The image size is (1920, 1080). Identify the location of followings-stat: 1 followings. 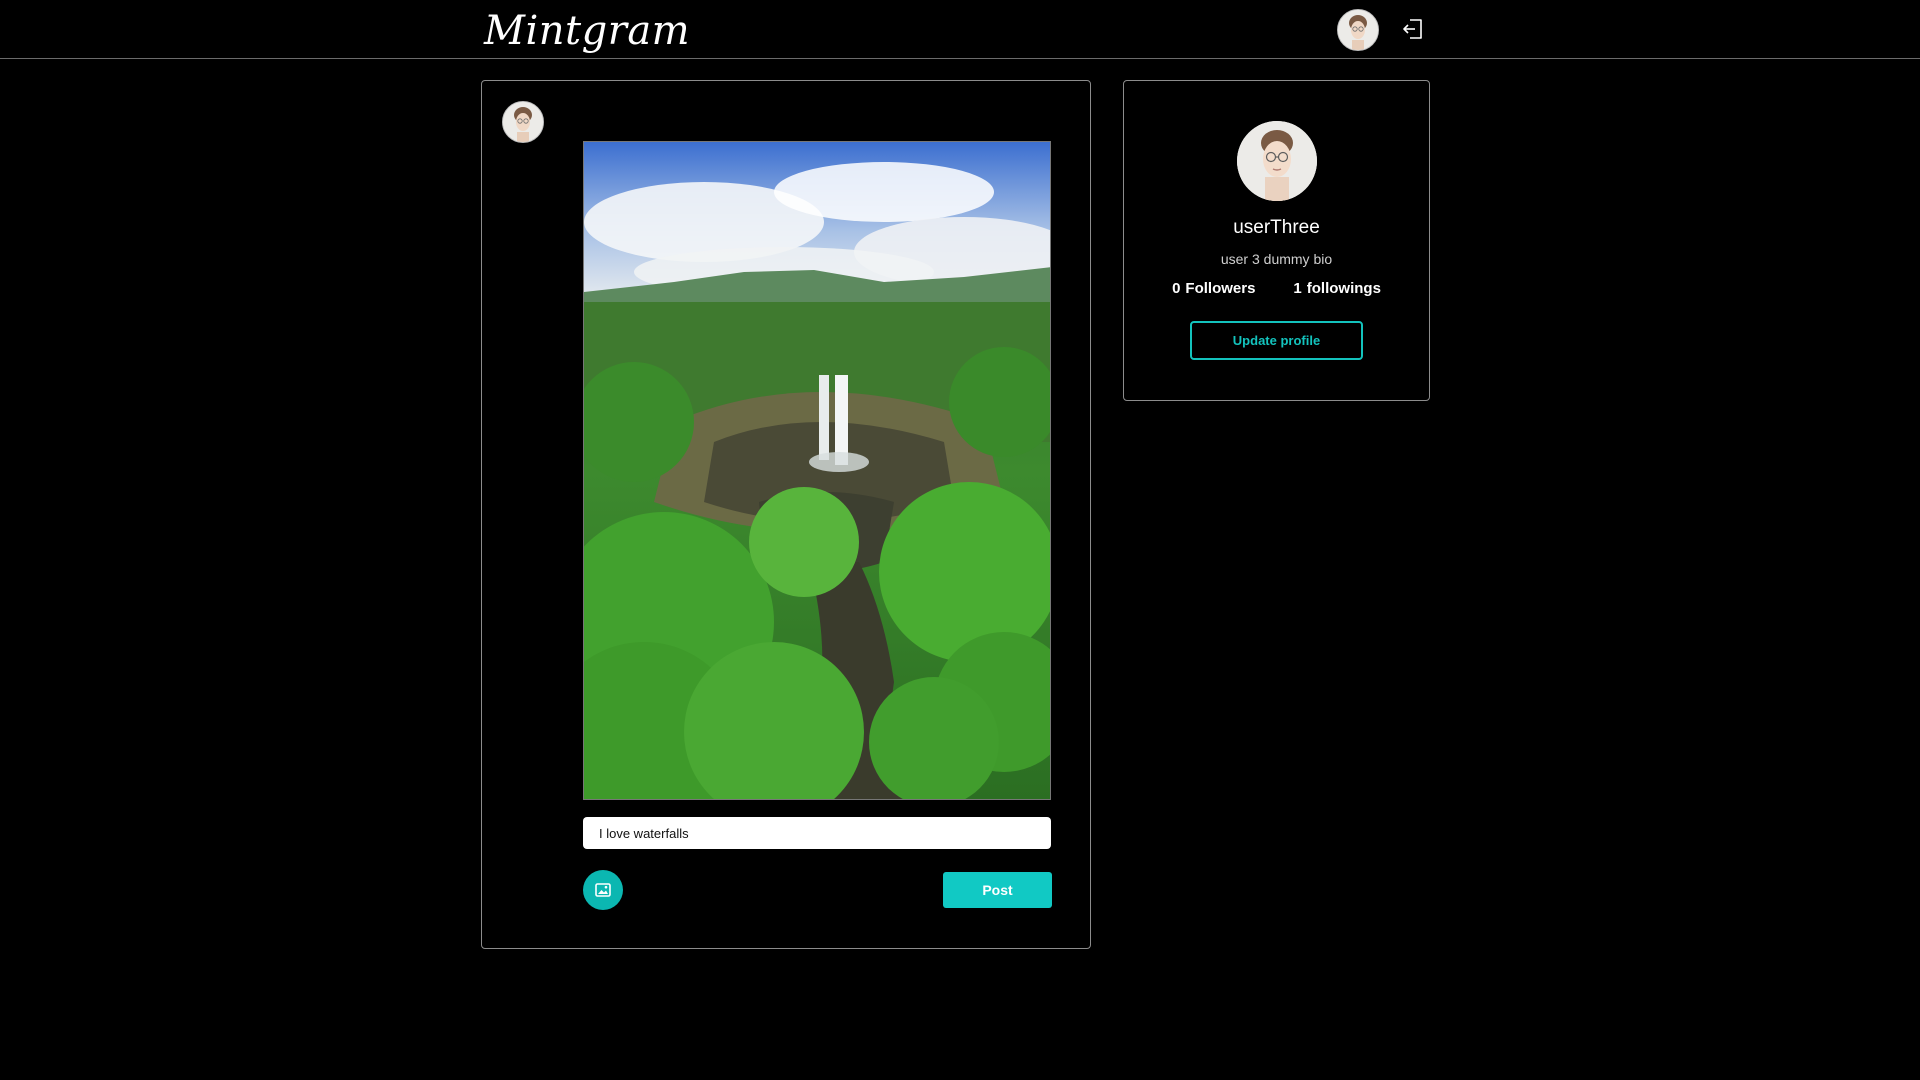
(1337, 288).